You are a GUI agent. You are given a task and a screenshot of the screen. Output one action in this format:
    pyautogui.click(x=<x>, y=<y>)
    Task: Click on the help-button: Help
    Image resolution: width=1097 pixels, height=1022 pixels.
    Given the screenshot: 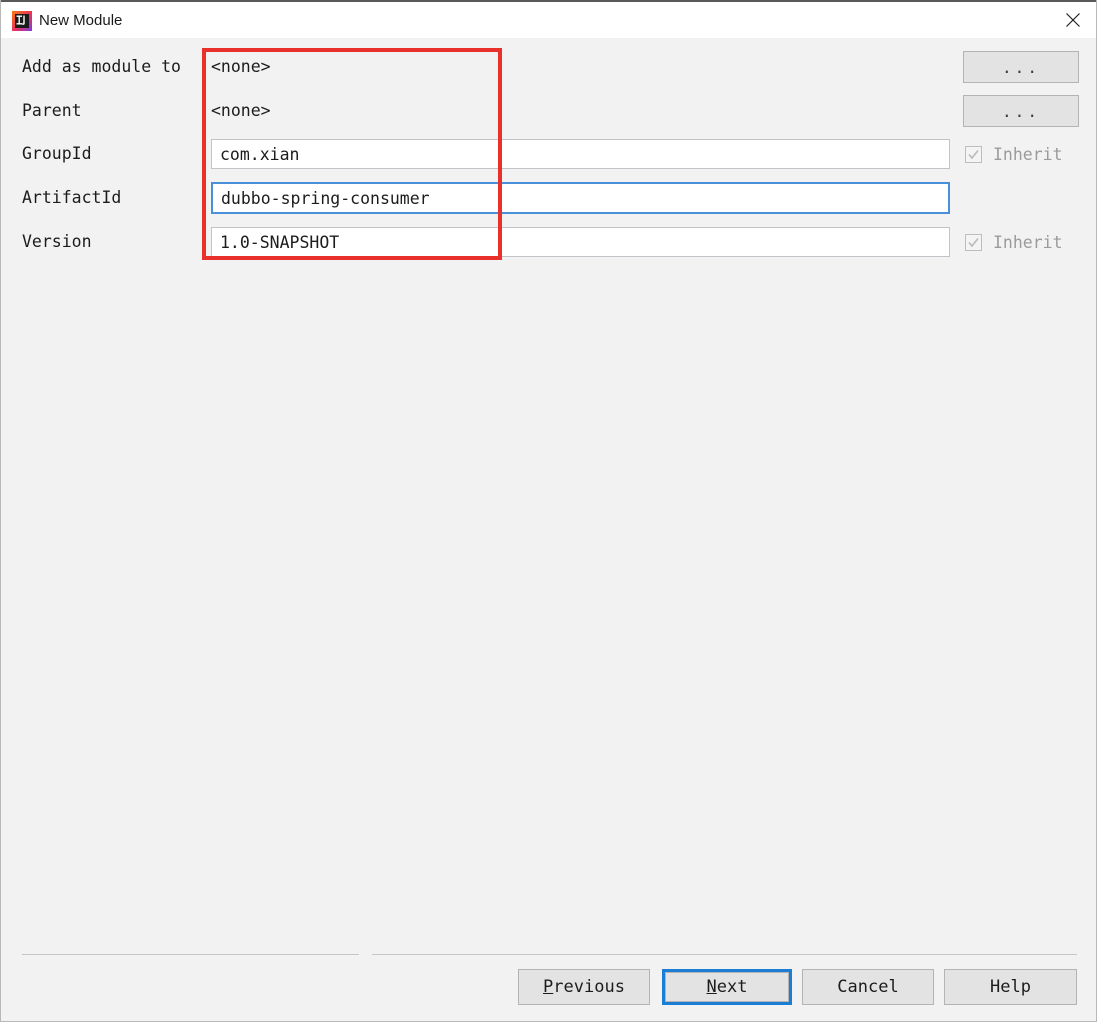 What is the action you would take?
    pyautogui.click(x=1010, y=987)
    